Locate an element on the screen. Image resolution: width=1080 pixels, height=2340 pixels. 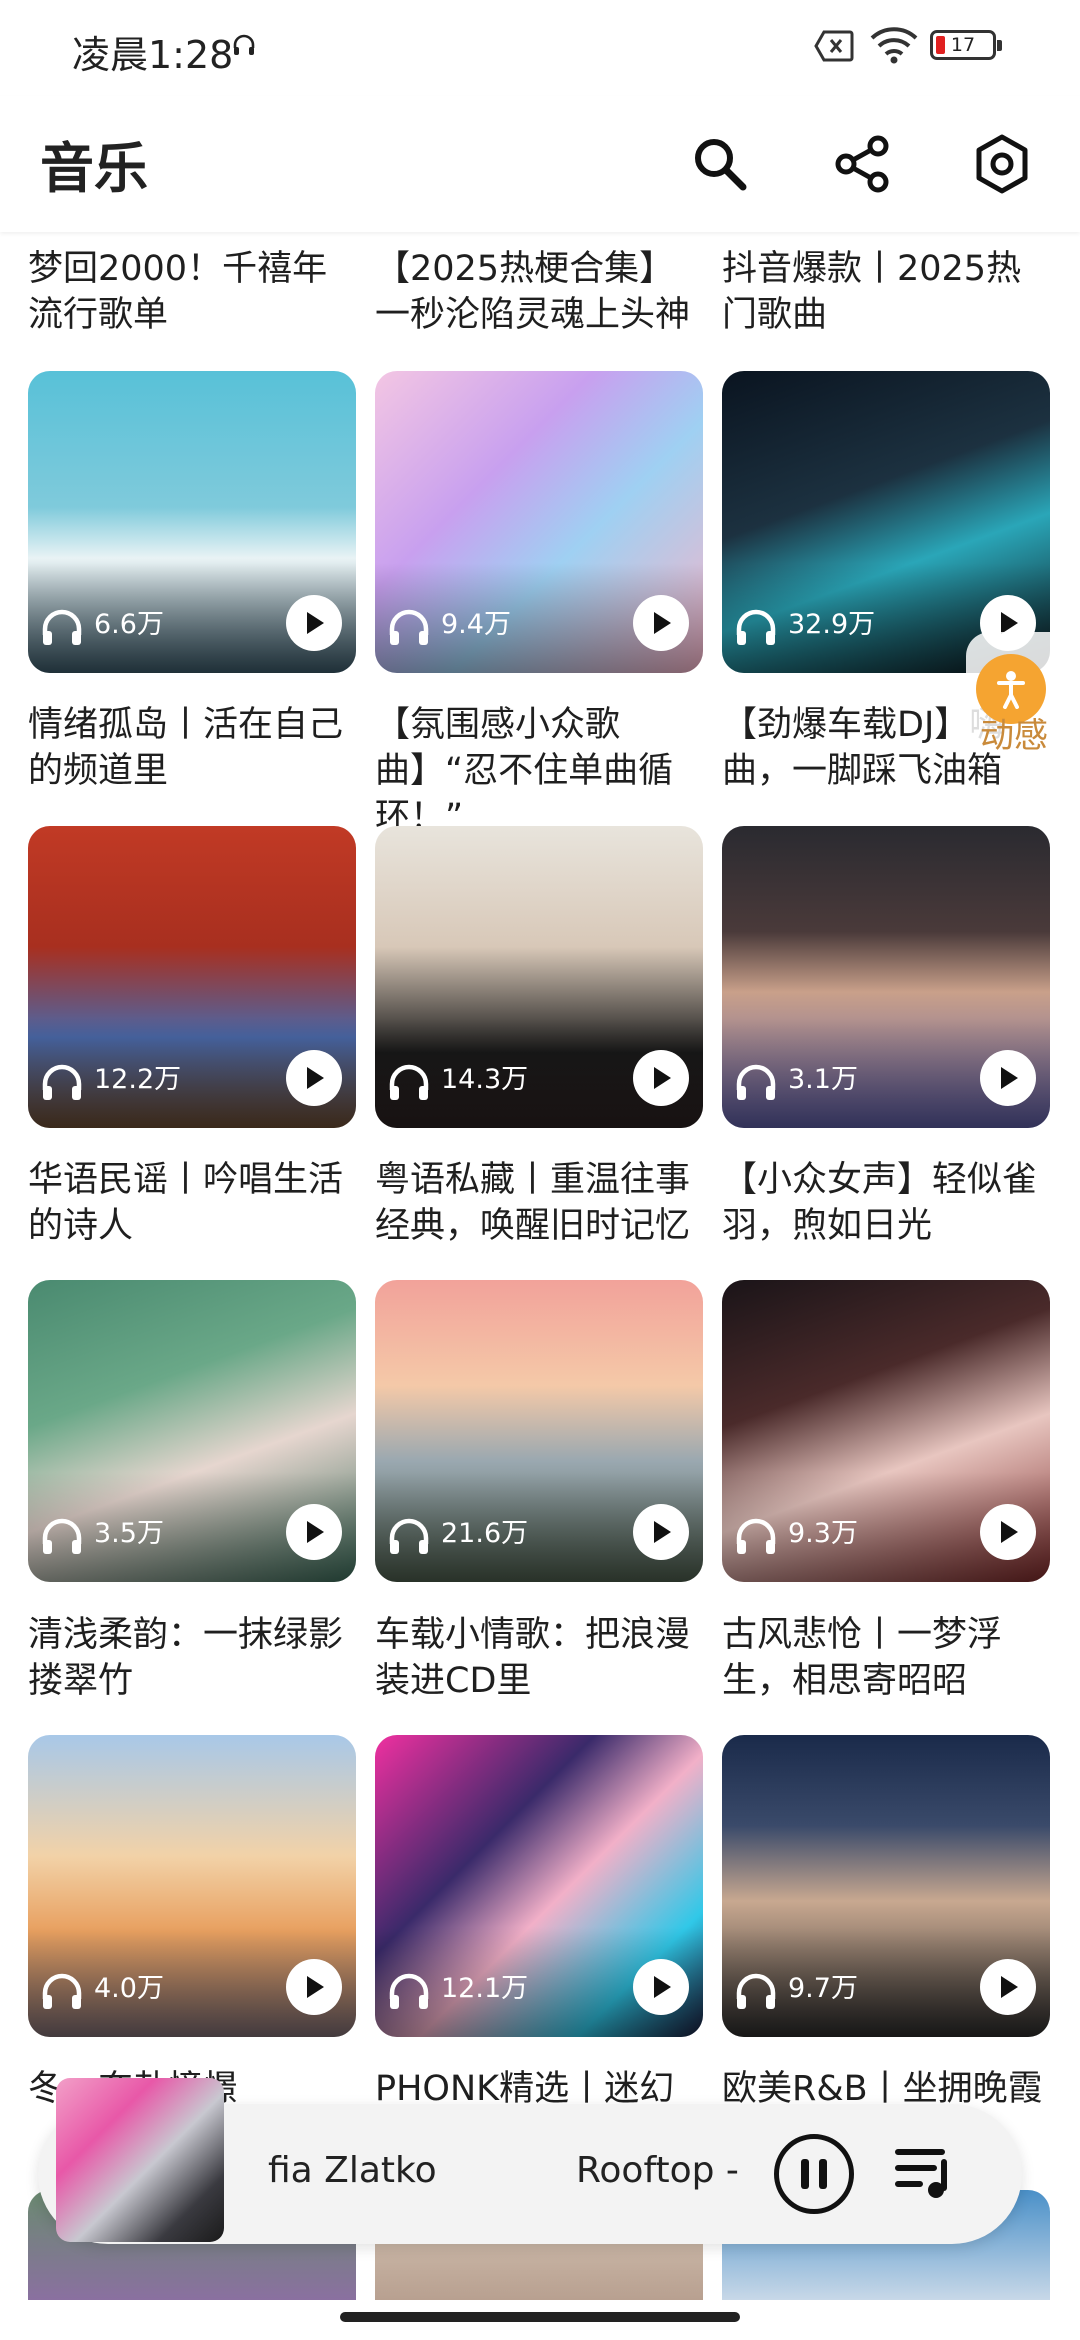
playlist-title: 【氛围感小众歌曲】“忍不住单曲循环！” is located at coordinates (540, 771).